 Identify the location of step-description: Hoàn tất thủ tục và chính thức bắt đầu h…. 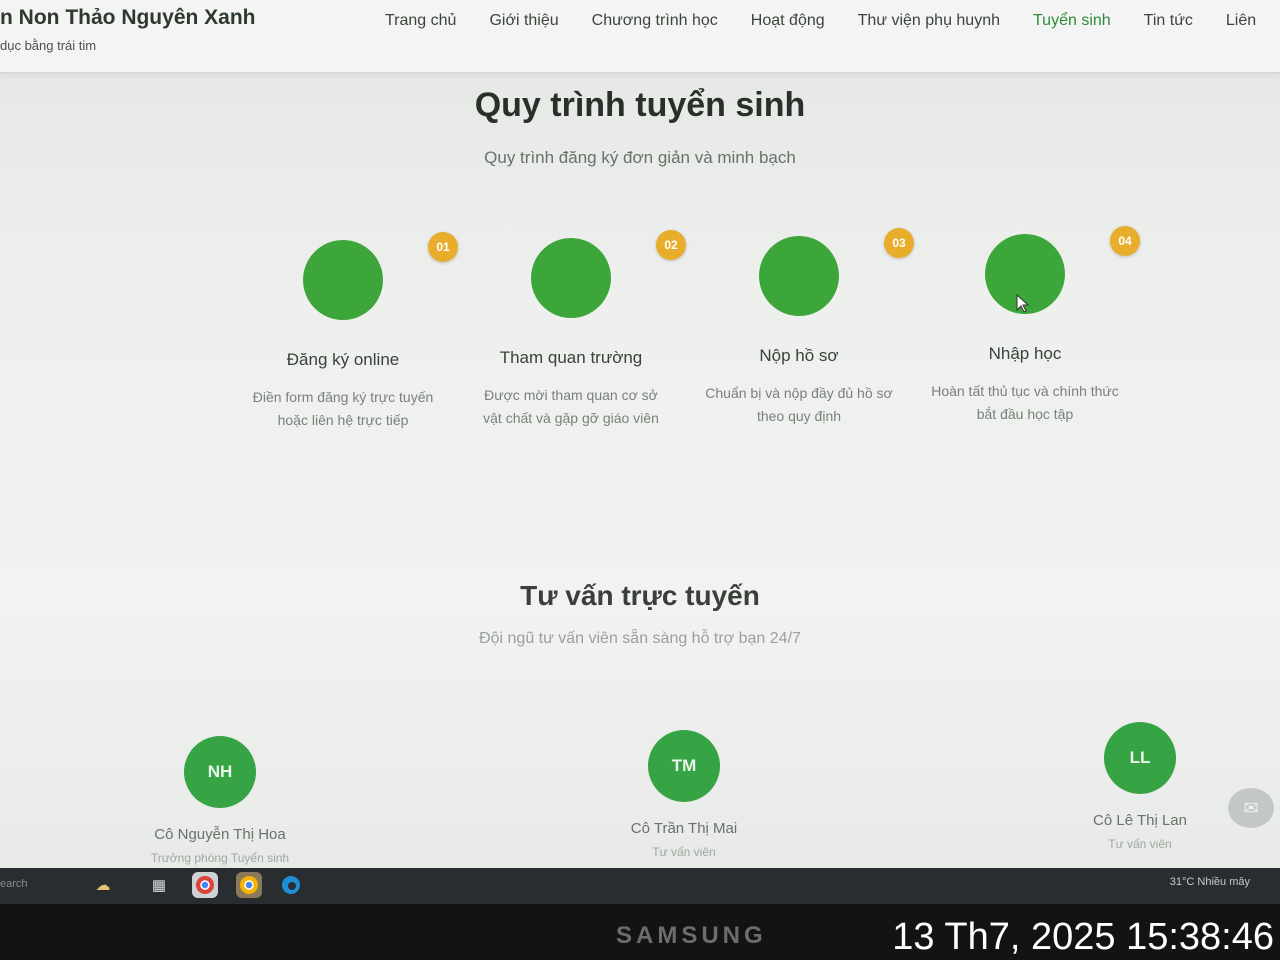
(1025, 402).